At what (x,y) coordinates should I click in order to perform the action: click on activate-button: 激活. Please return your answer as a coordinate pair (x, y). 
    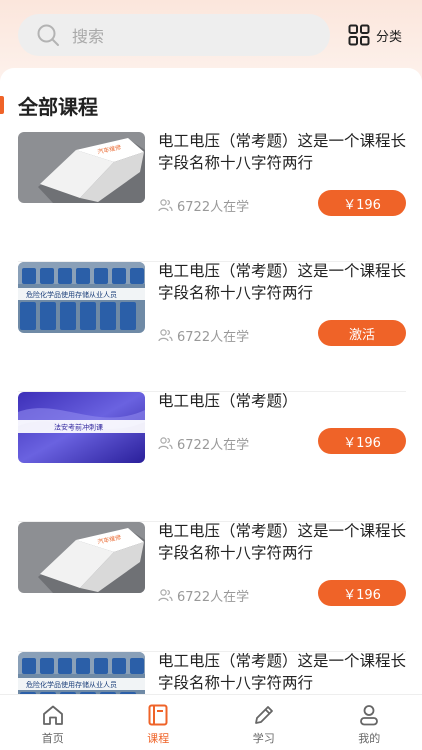
    Looking at the image, I should click on (362, 333).